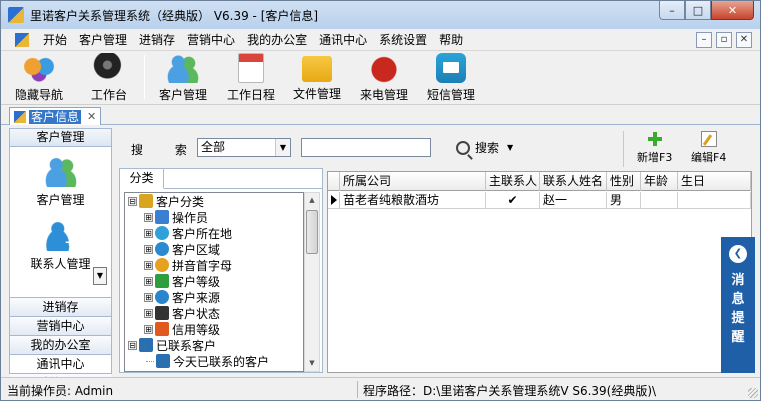  Describe the element at coordinates (162, 281) in the screenshot. I see `share-icon` at that location.